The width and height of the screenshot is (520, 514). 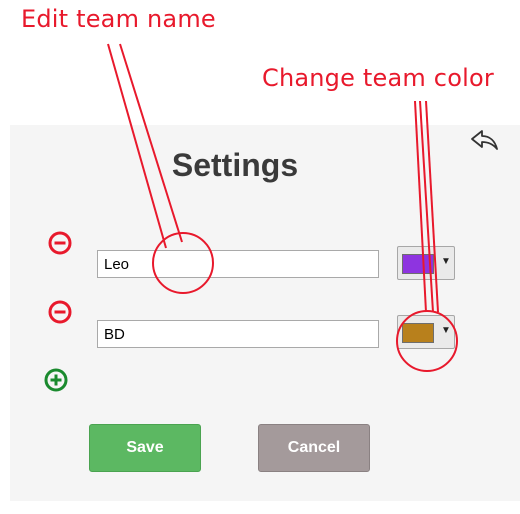 I want to click on add-team-button, so click(x=56, y=380).